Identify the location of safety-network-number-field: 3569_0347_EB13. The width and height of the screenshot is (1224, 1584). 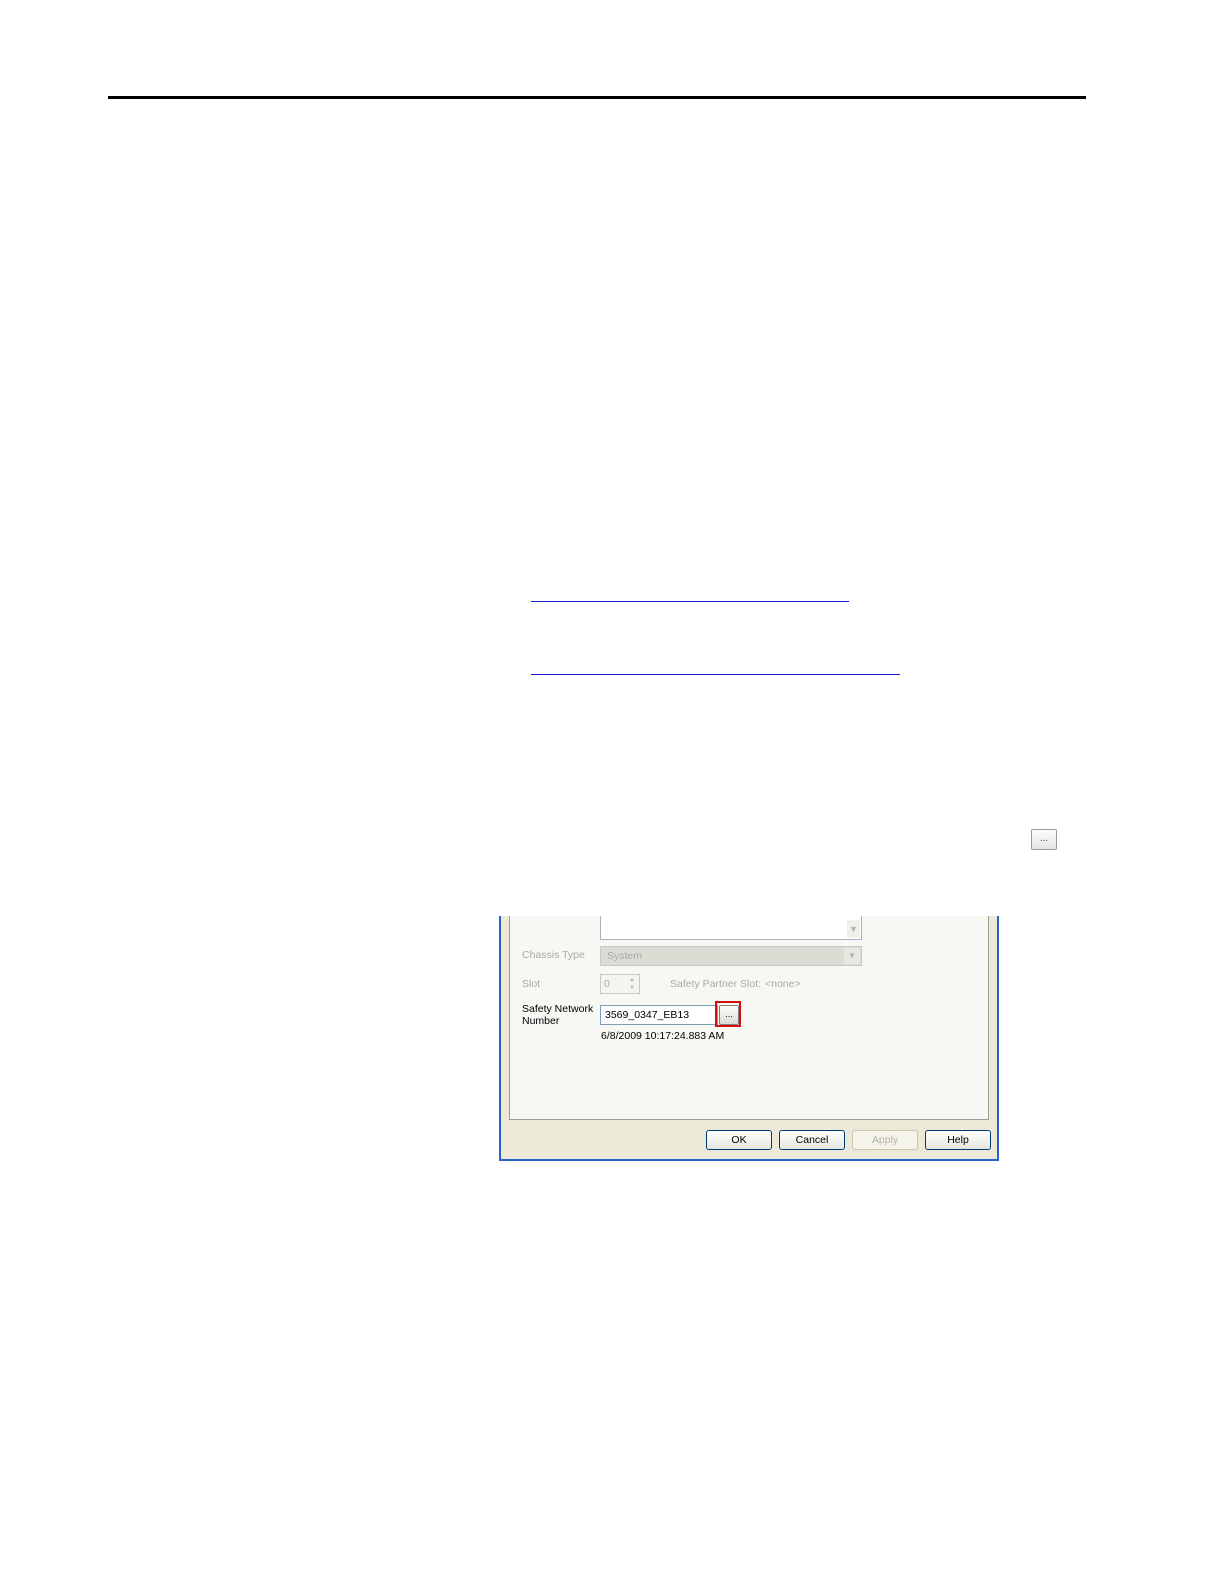
(659, 1015).